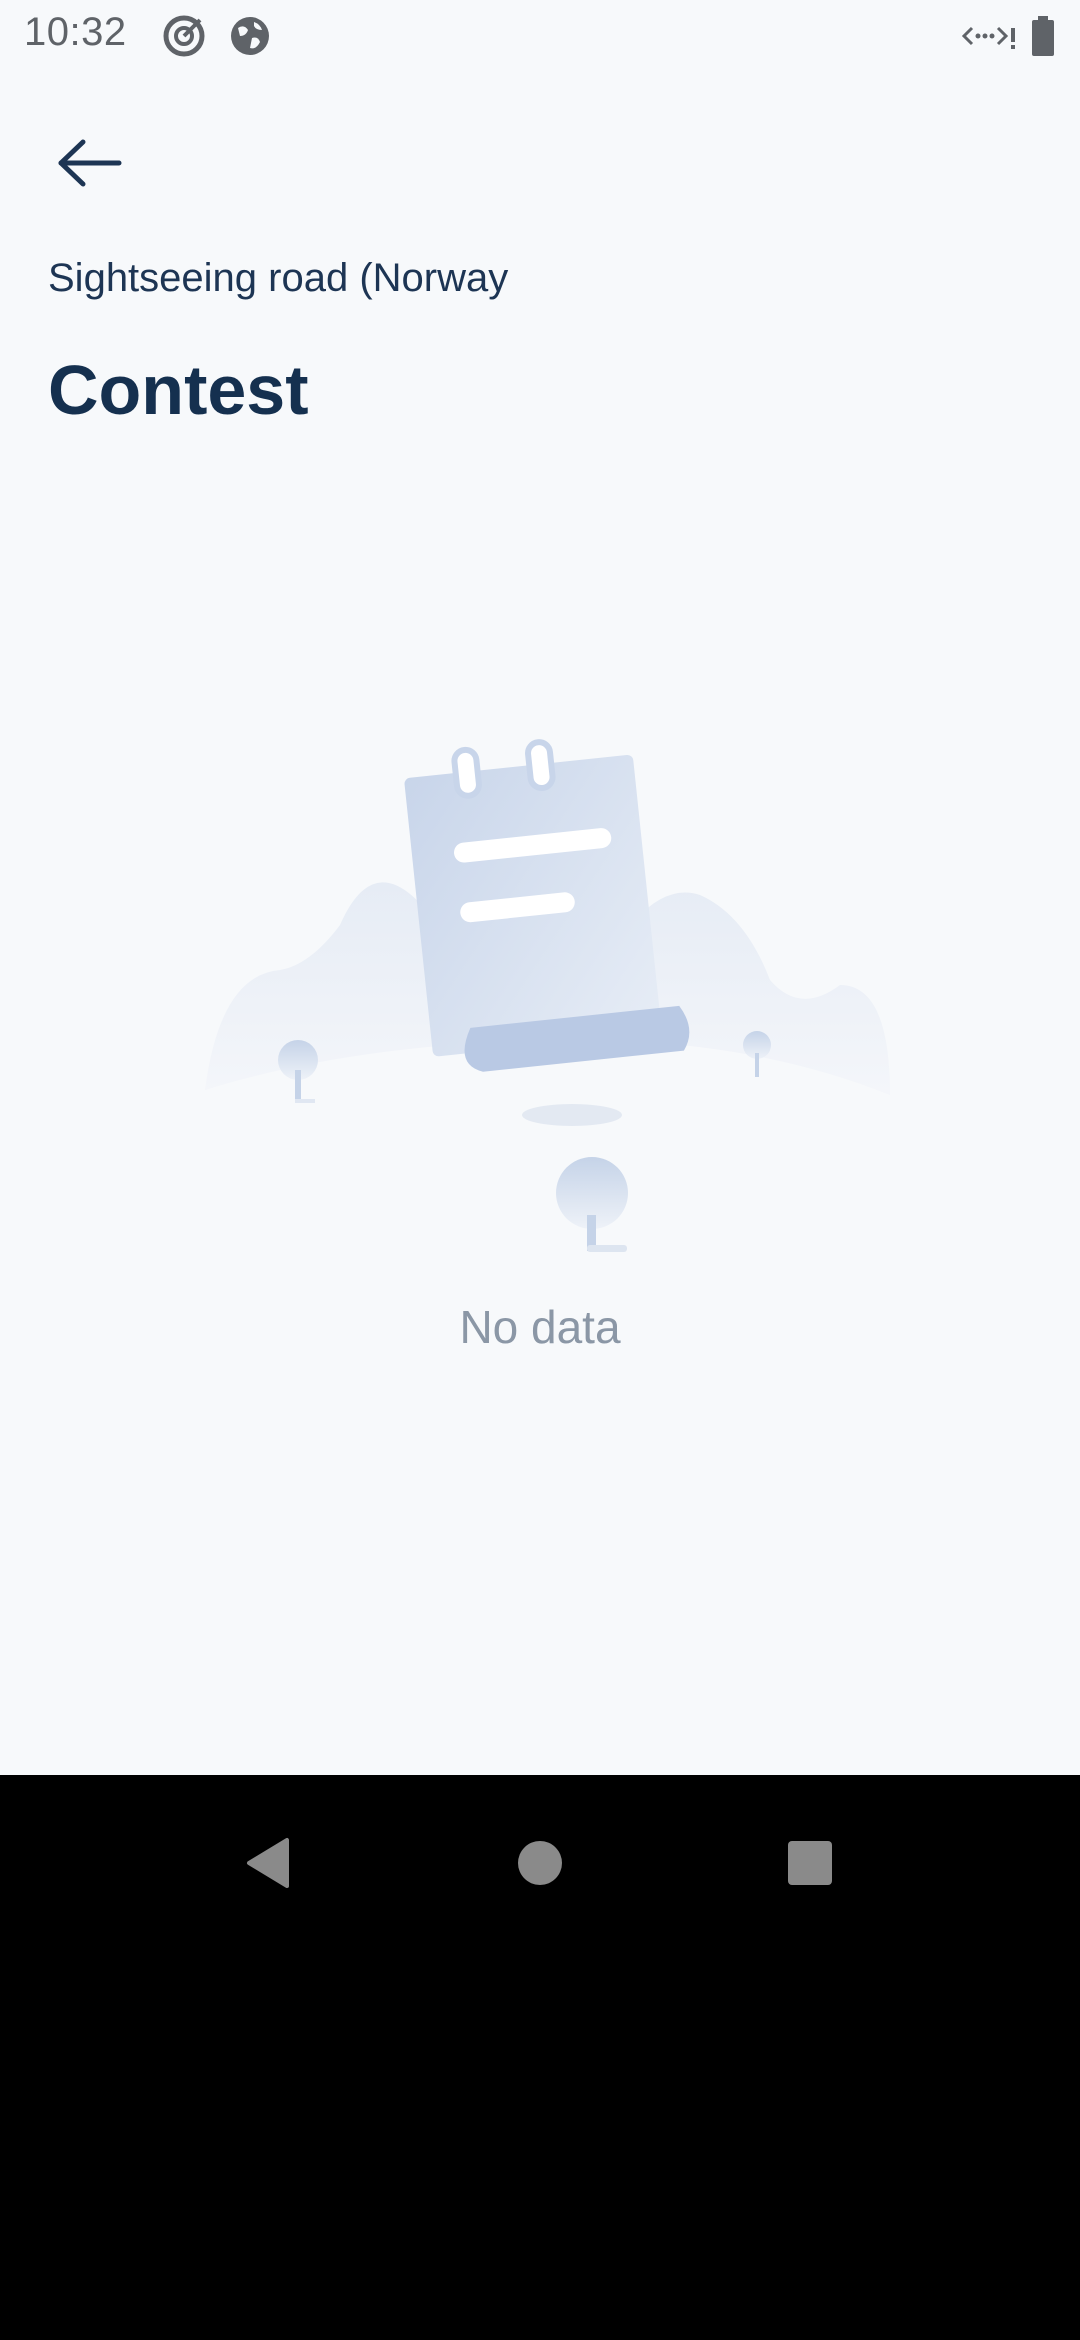  I want to click on nav-recents-button, so click(810, 1865).